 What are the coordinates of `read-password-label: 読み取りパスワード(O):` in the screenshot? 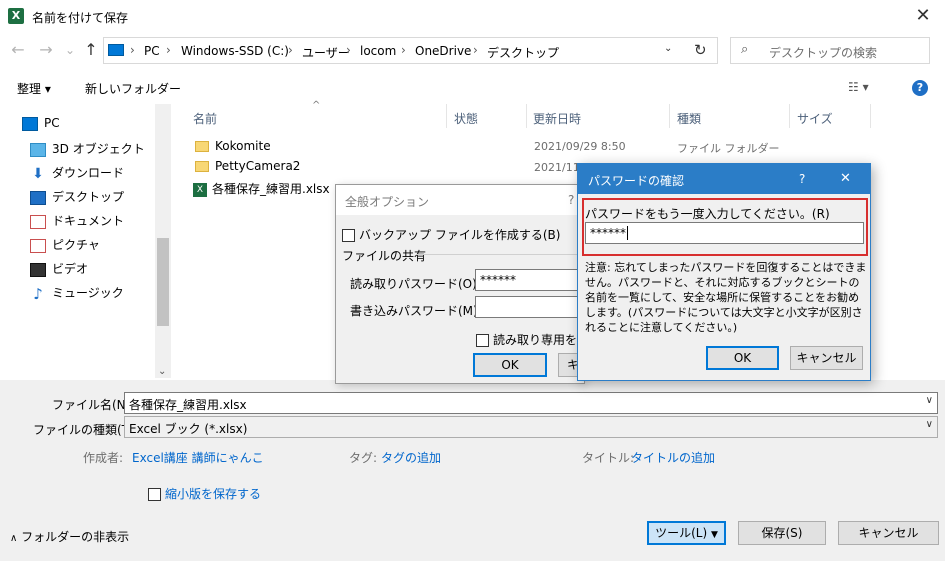 It's located at (415, 284).